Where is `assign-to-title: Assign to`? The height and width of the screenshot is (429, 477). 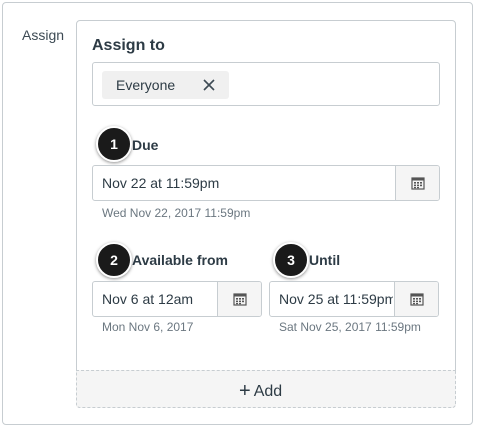 assign-to-title: Assign to is located at coordinates (128, 45).